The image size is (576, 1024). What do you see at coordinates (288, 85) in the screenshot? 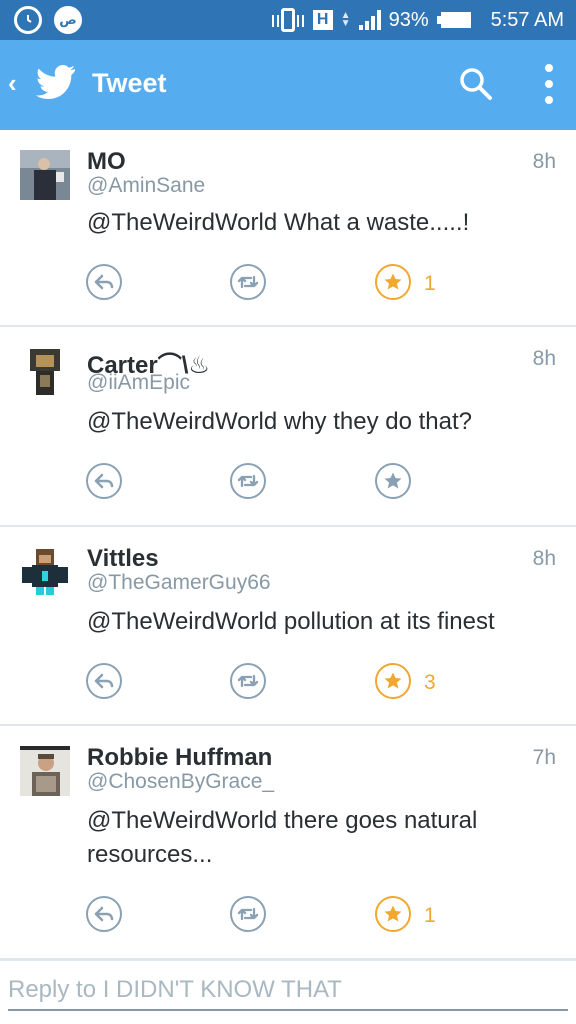
I see `app-bar: ‹ Tweet` at bounding box center [288, 85].